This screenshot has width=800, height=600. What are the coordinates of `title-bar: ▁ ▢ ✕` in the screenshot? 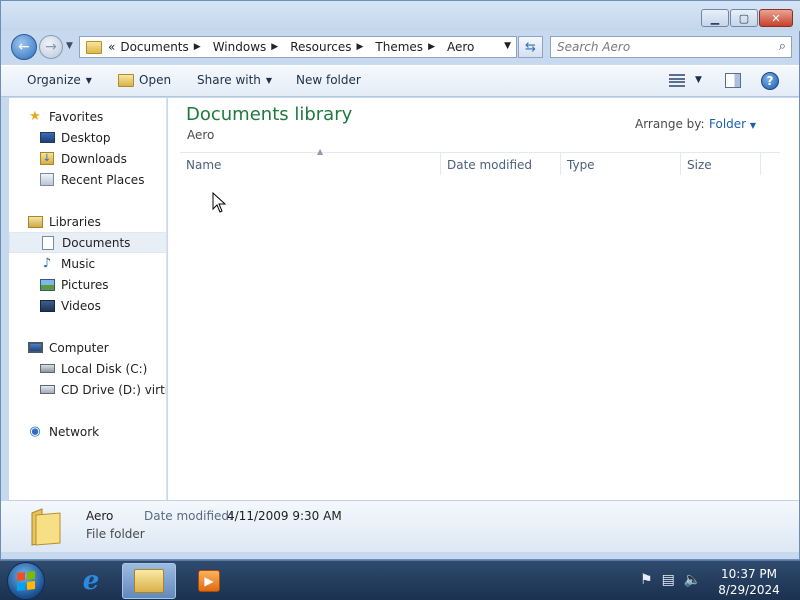 It's located at (400, 16).